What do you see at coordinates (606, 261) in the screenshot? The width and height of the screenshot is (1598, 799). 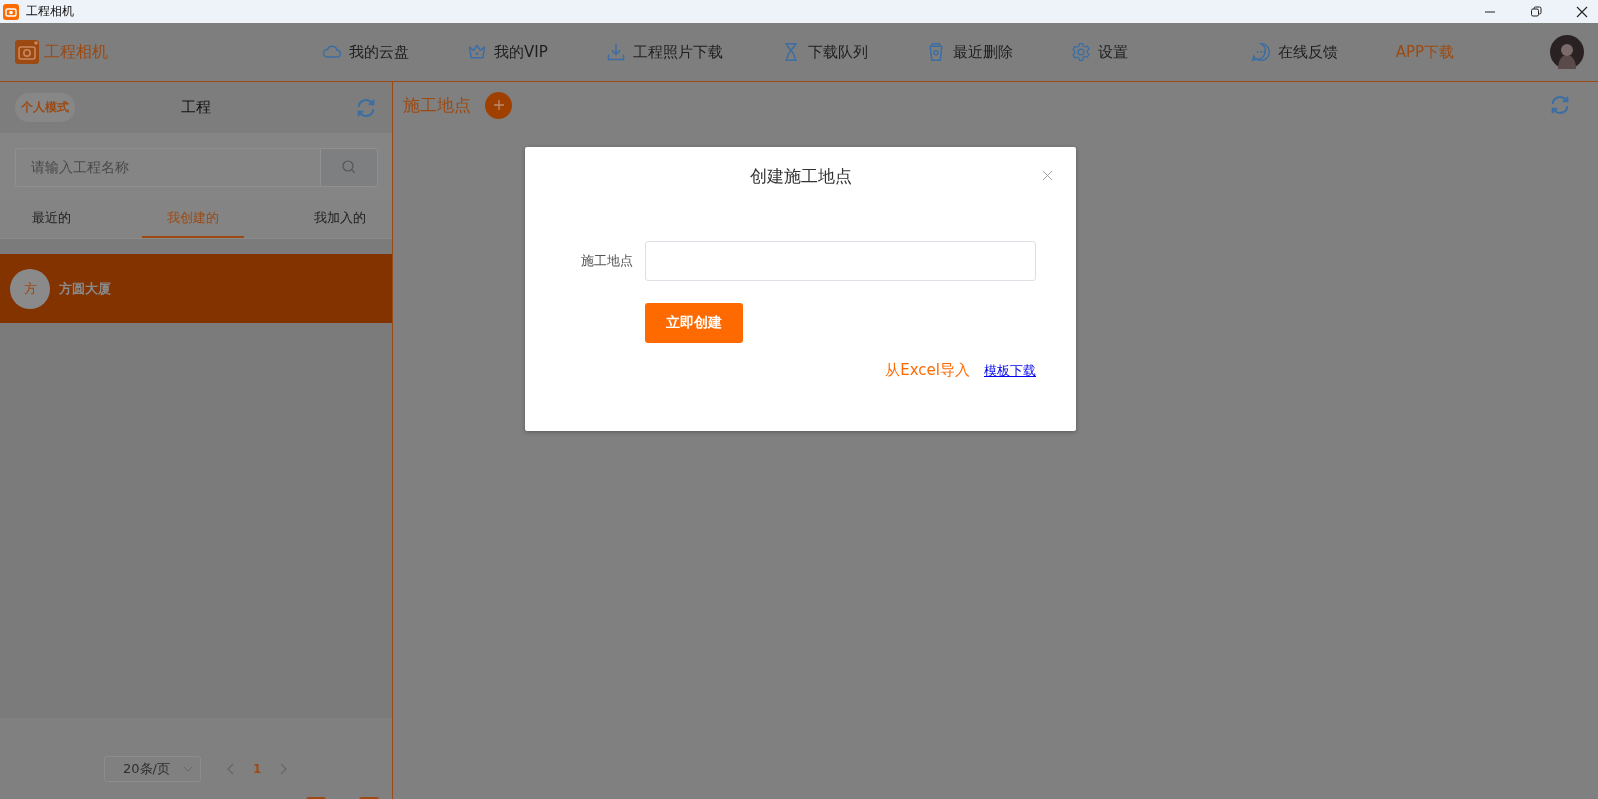 I see `field-label: 施工地点` at bounding box center [606, 261].